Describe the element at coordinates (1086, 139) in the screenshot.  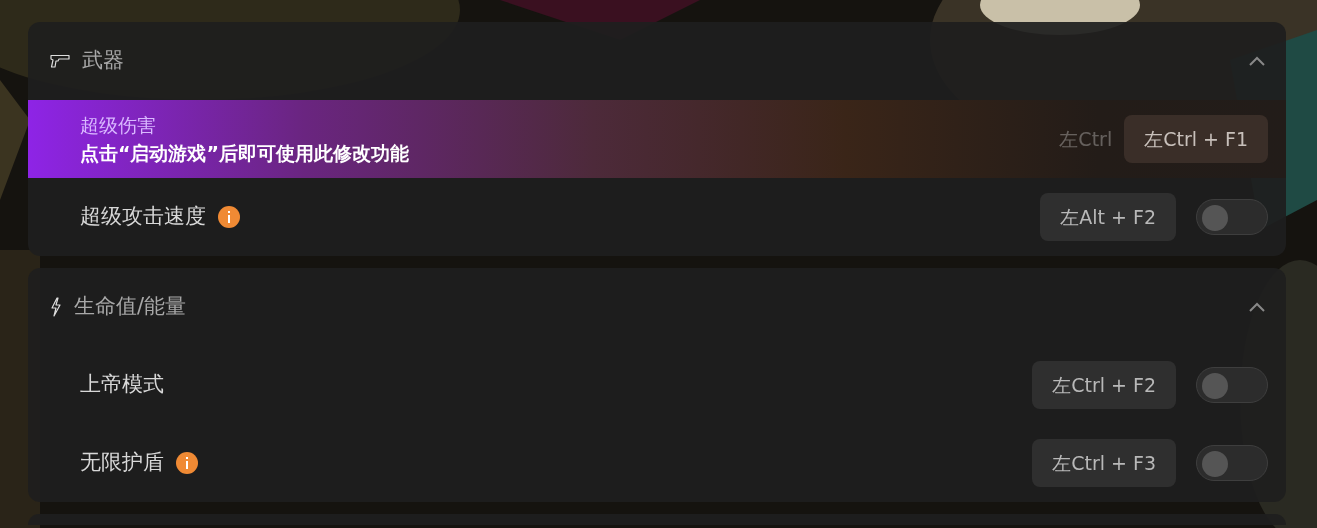
I see `hotkey-label: 左Ctrl` at that location.